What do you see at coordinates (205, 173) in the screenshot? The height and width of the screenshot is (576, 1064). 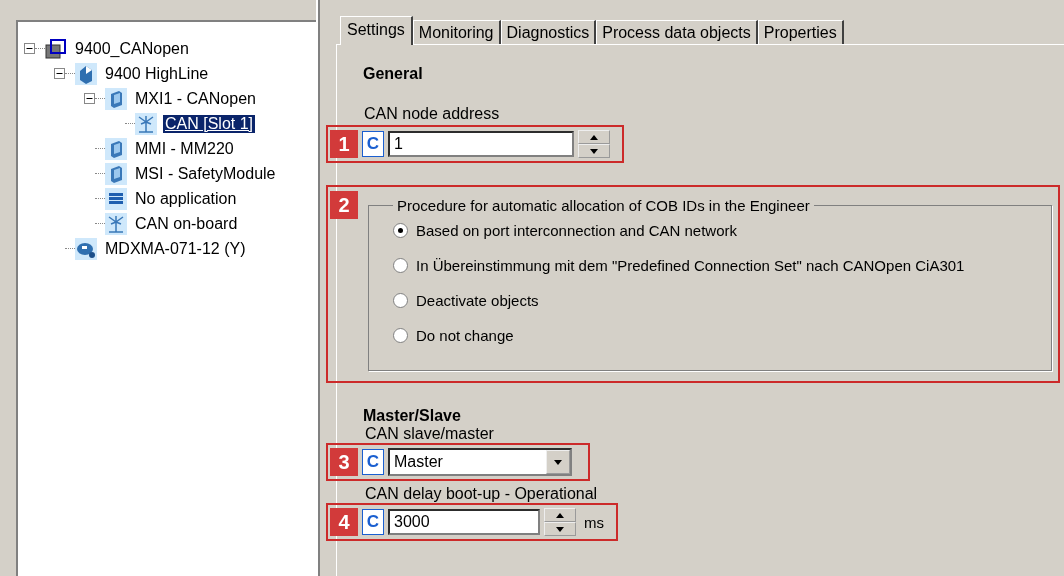 I see `tree-item: MSI - SafetyModule` at bounding box center [205, 173].